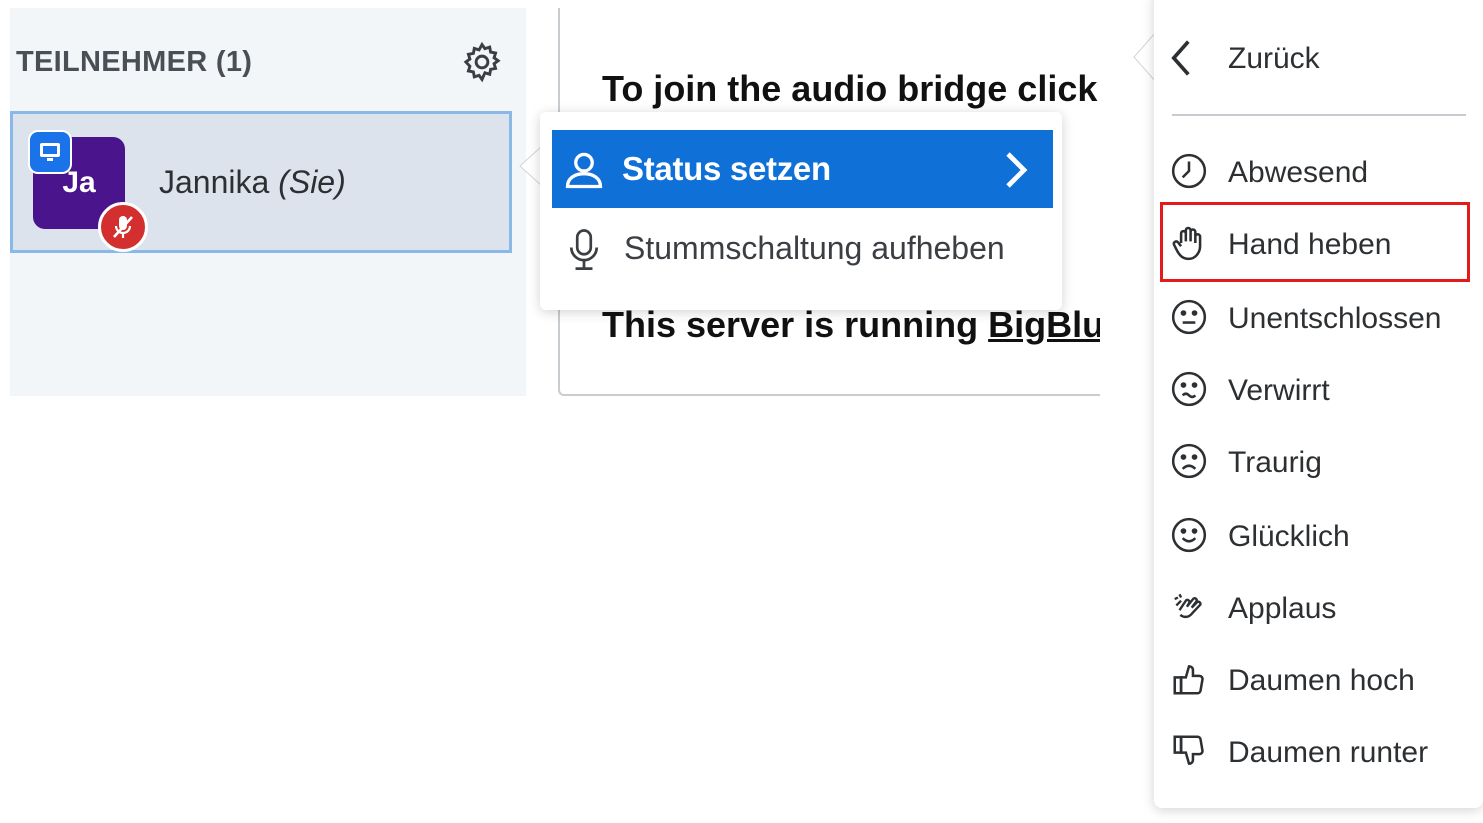  What do you see at coordinates (1189, 535) in the screenshot?
I see `happy-face-icon` at bounding box center [1189, 535].